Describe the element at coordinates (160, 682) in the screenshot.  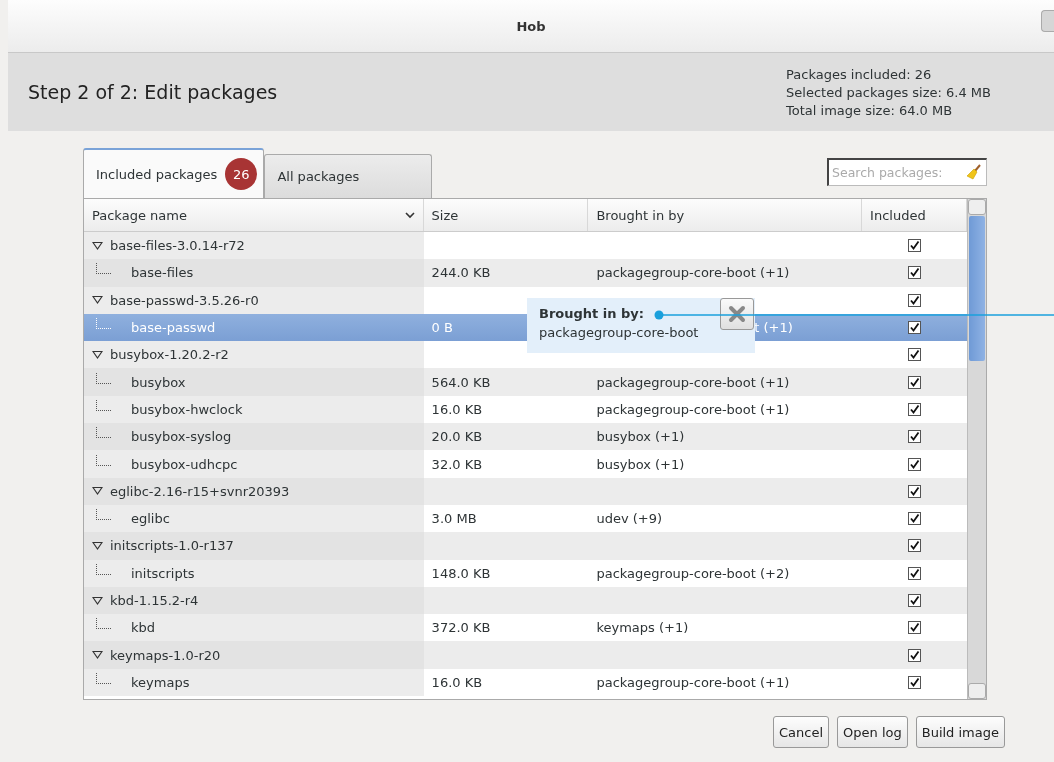
I see `table-cell: keymaps` at that location.